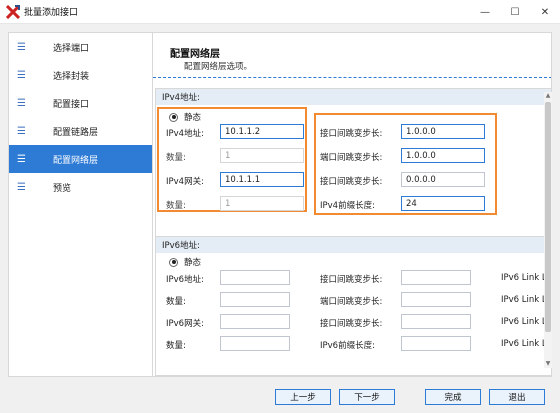  Describe the element at coordinates (76, 160) in the screenshot. I see `sidebar-item-label: 配置网络层` at that location.